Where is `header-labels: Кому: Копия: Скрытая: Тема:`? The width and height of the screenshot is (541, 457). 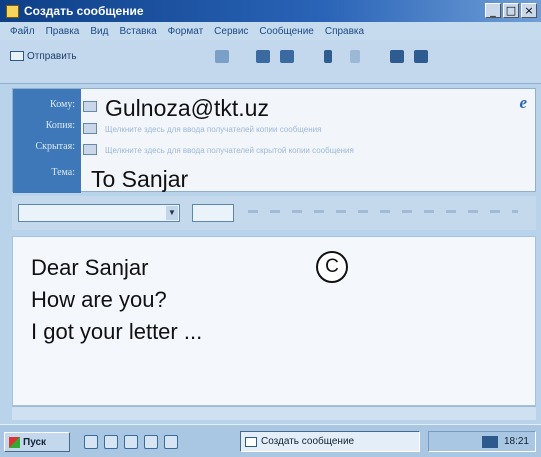 header-labels: Кому: Копия: Скрытая: Тема: is located at coordinates (47, 141).